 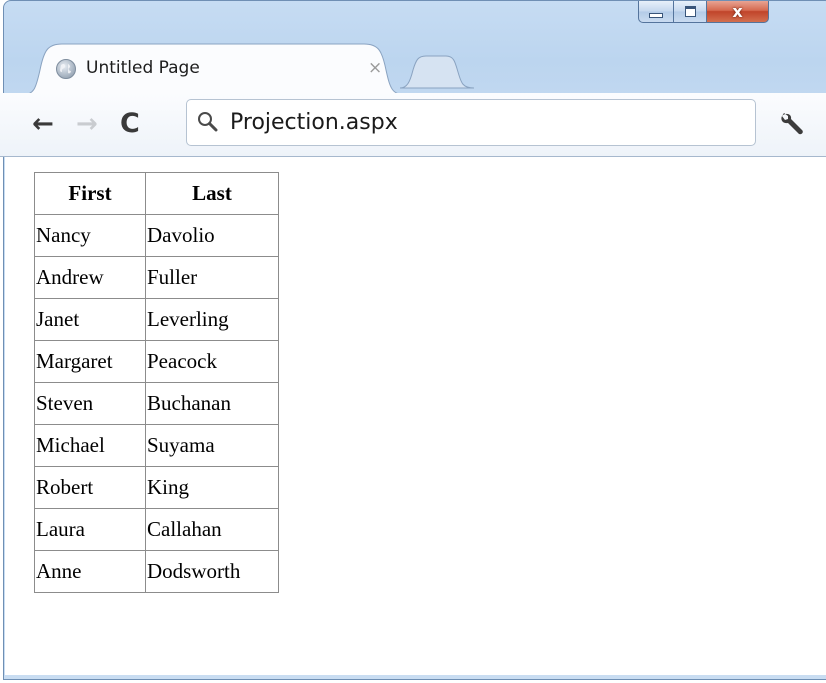 I want to click on search-icon, so click(x=208, y=122).